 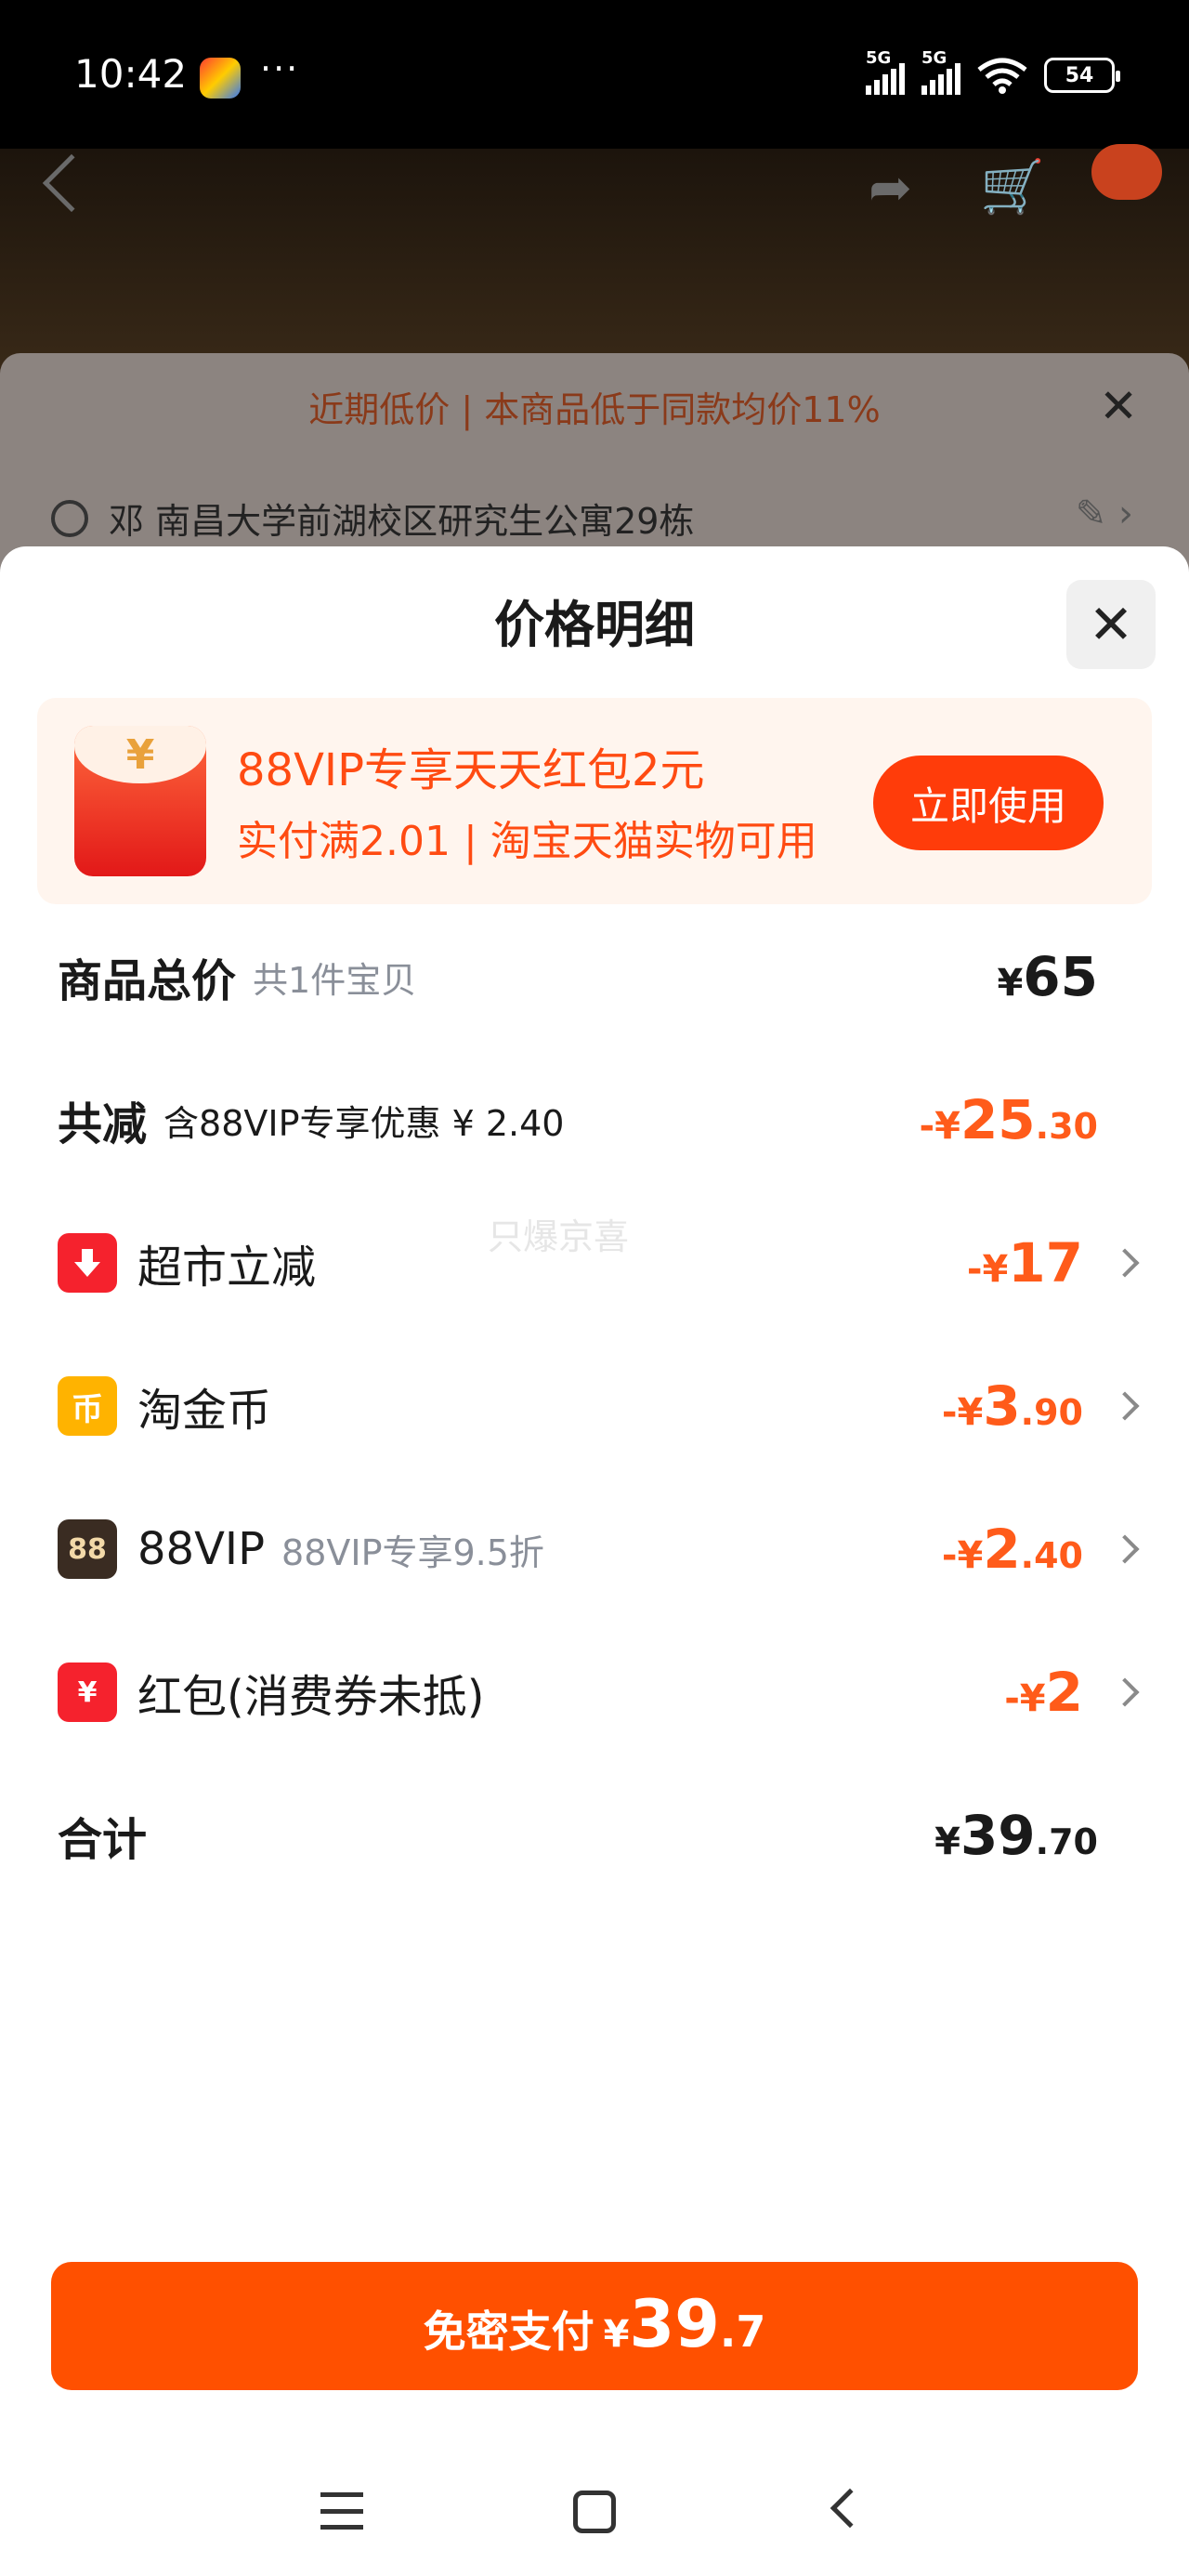 What do you see at coordinates (886, 71) in the screenshot?
I see `signal-icon: 5G` at bounding box center [886, 71].